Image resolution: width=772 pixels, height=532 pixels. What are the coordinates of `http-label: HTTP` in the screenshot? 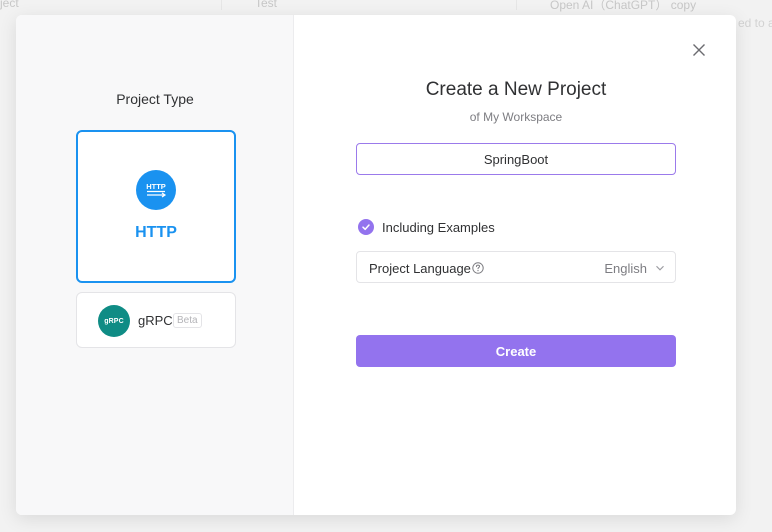 It's located at (156, 232).